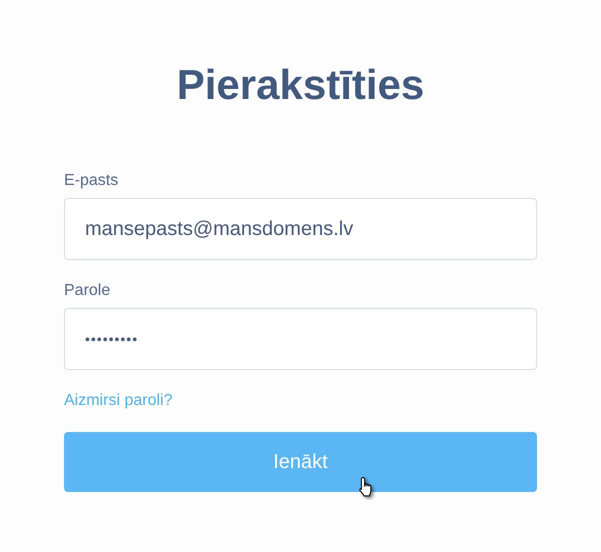 The image size is (601, 552). Describe the element at coordinates (300, 339) in the screenshot. I see `input-field: •••••••••` at that location.